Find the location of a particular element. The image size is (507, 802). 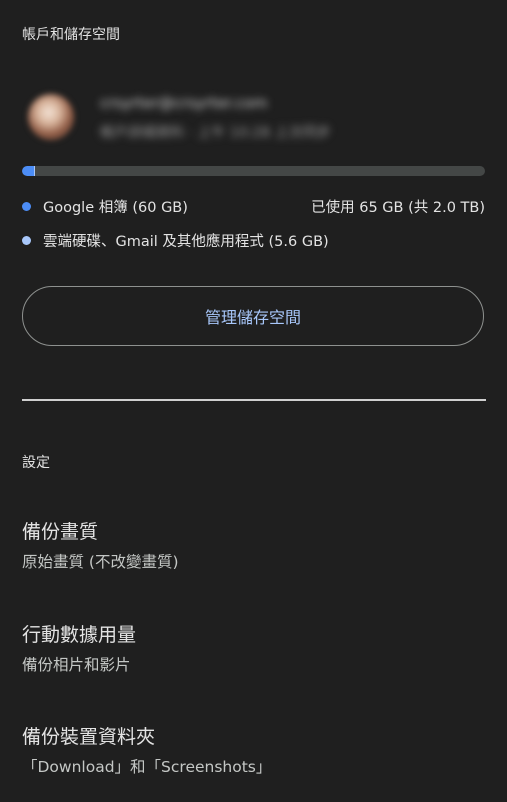

setting-title: 備份畫質 is located at coordinates (60, 532).